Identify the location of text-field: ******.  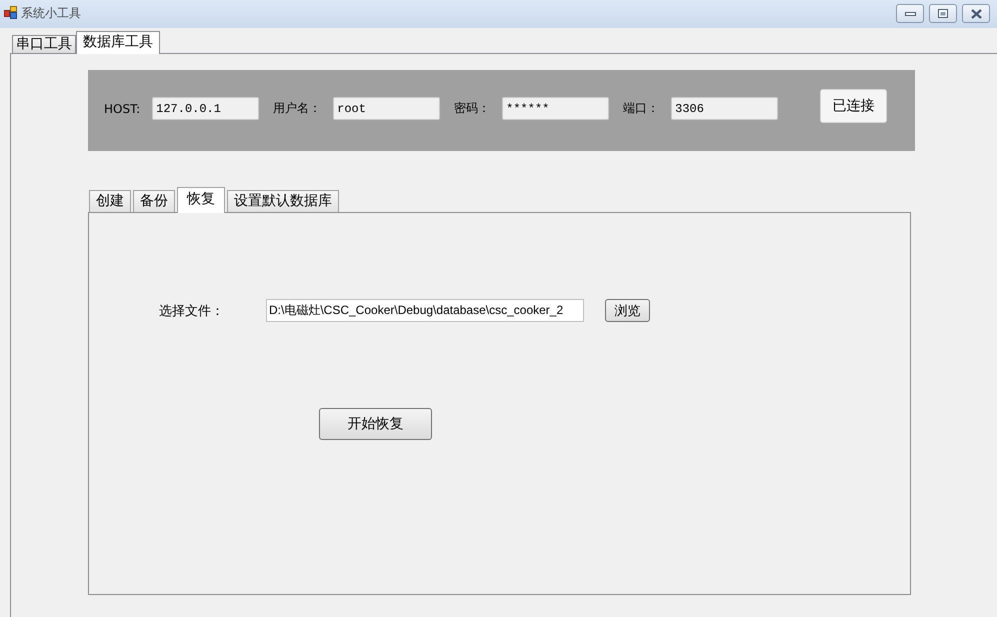
(556, 108).